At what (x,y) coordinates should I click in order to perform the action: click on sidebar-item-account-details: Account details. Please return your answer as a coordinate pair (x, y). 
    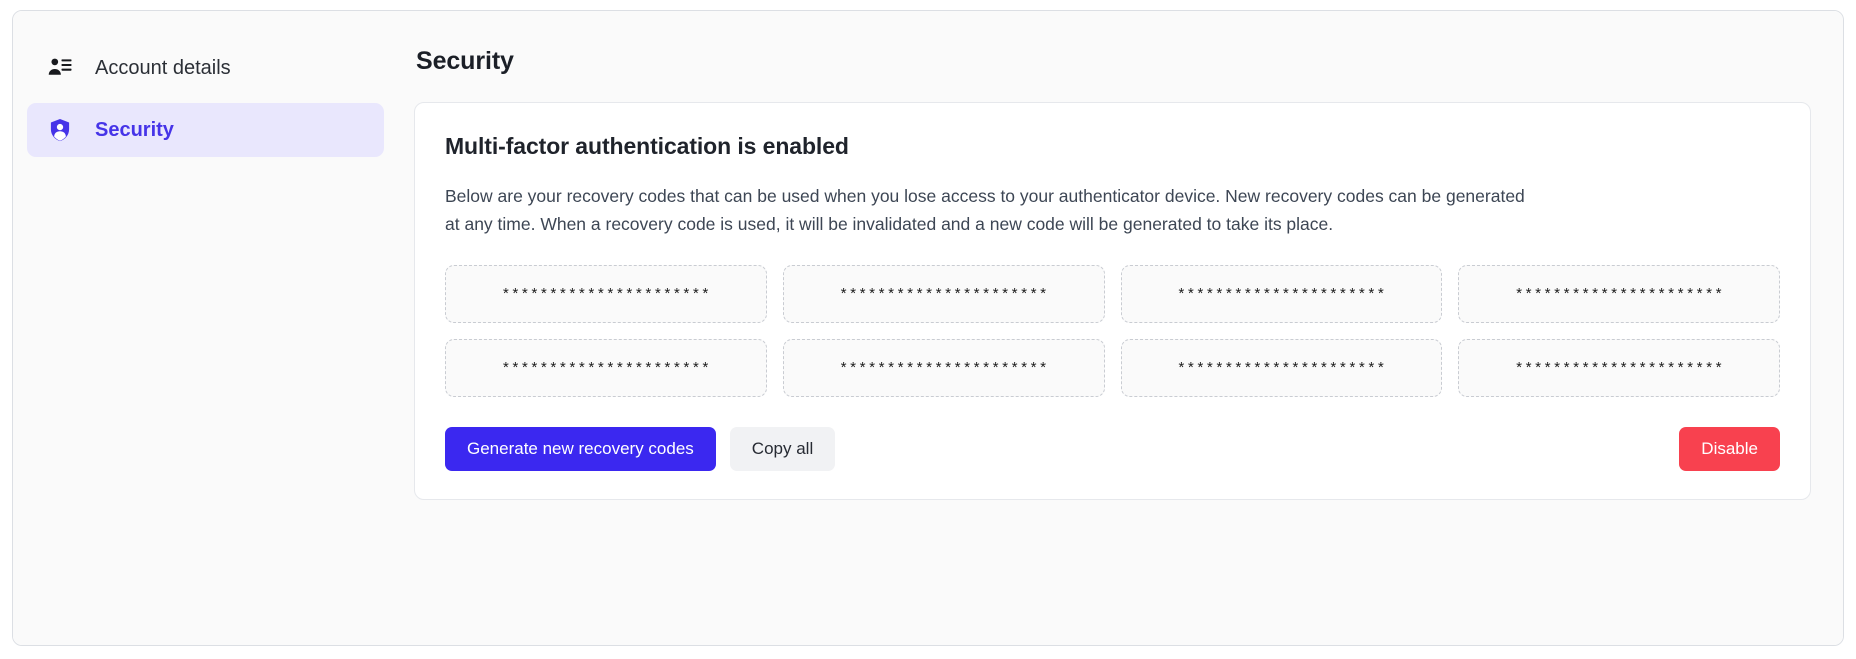
    Looking at the image, I should click on (205, 68).